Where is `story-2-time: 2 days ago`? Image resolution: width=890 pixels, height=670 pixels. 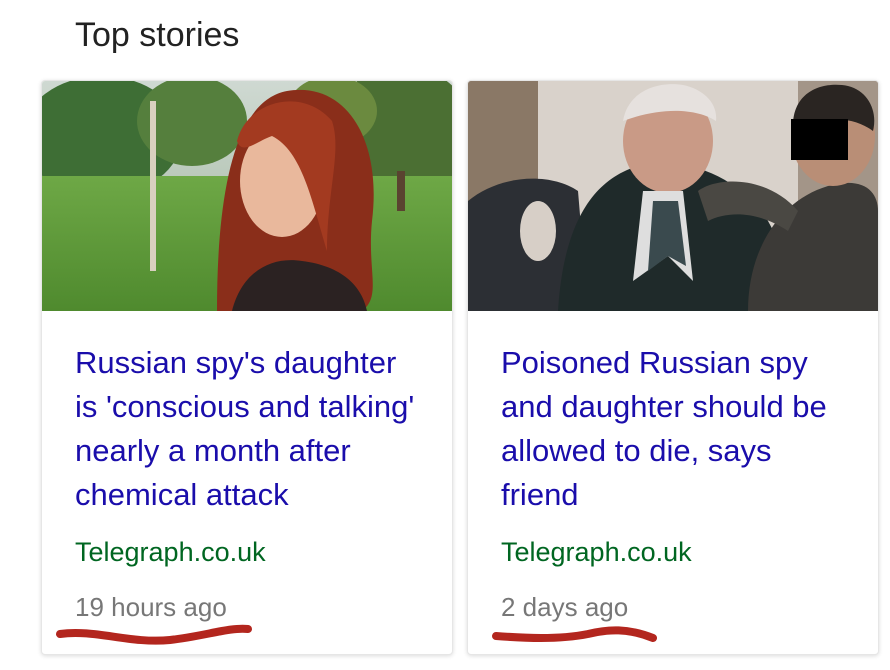
story-2-time: 2 days ago is located at coordinates (565, 607).